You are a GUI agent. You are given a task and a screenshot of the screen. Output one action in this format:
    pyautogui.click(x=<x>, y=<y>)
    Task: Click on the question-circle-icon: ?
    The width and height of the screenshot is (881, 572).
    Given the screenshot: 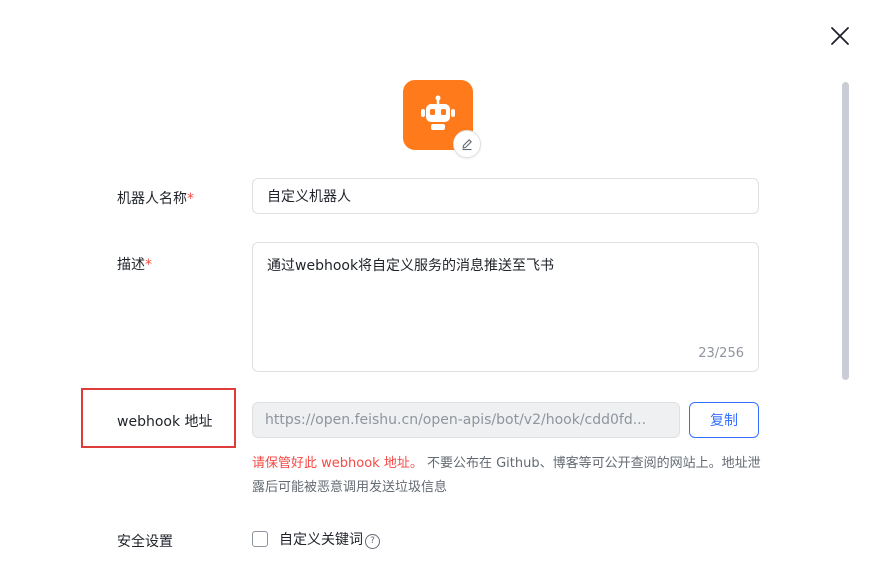 What is the action you would take?
    pyautogui.click(x=372, y=541)
    